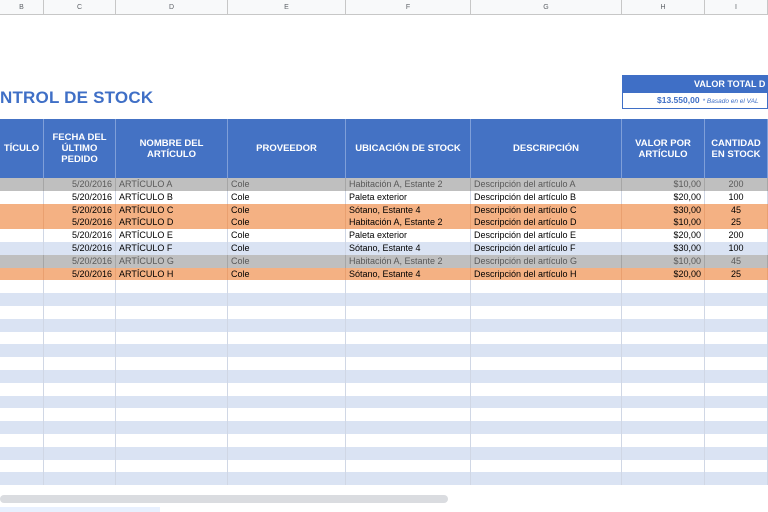 This screenshot has height=512, width=768. I want to click on cell-quantity-in-stock: 100, so click(736, 248).